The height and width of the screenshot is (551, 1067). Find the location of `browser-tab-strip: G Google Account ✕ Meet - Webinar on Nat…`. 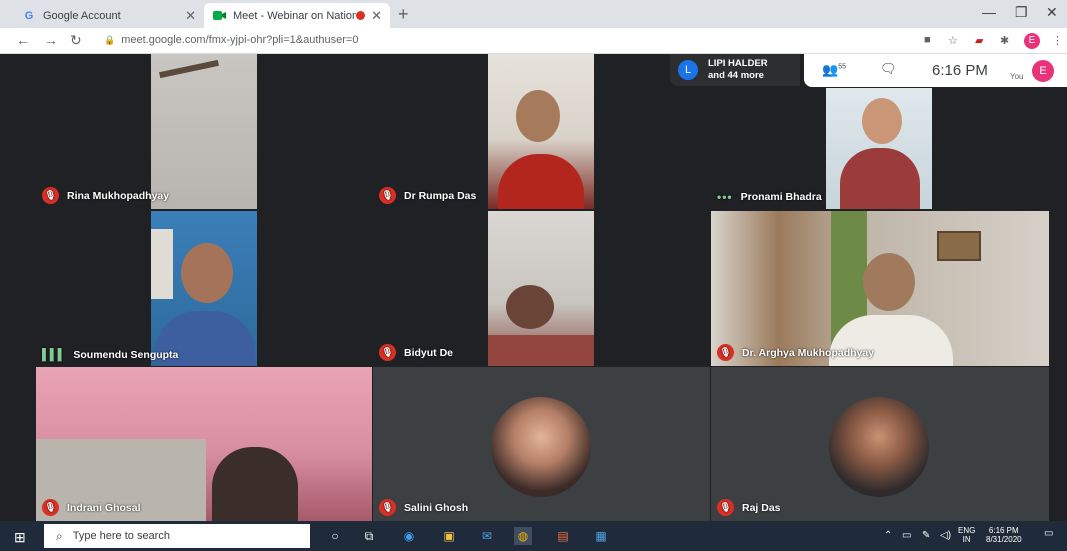

browser-tab-strip: G Google Account ✕ Meet - Webinar on Nat… is located at coordinates (533, 14).